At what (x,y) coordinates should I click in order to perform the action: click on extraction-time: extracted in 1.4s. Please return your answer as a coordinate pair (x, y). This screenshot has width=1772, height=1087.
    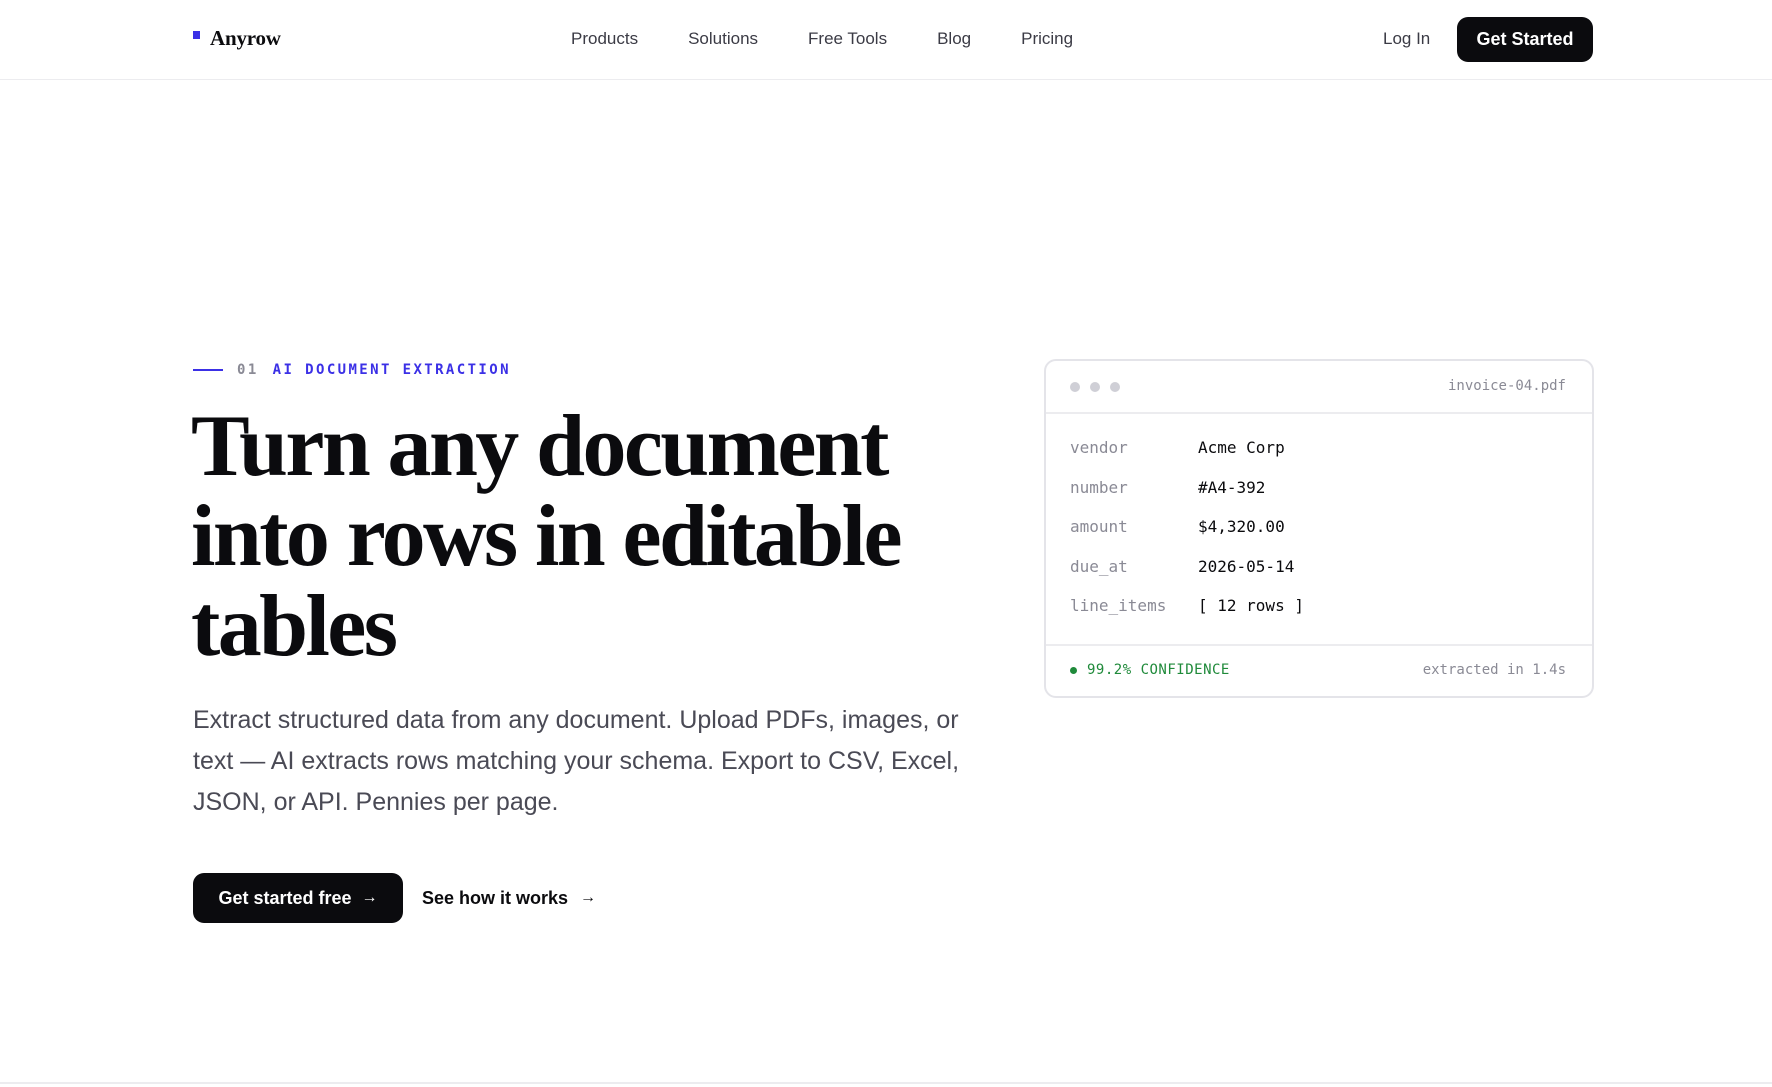
    Looking at the image, I should click on (1494, 670).